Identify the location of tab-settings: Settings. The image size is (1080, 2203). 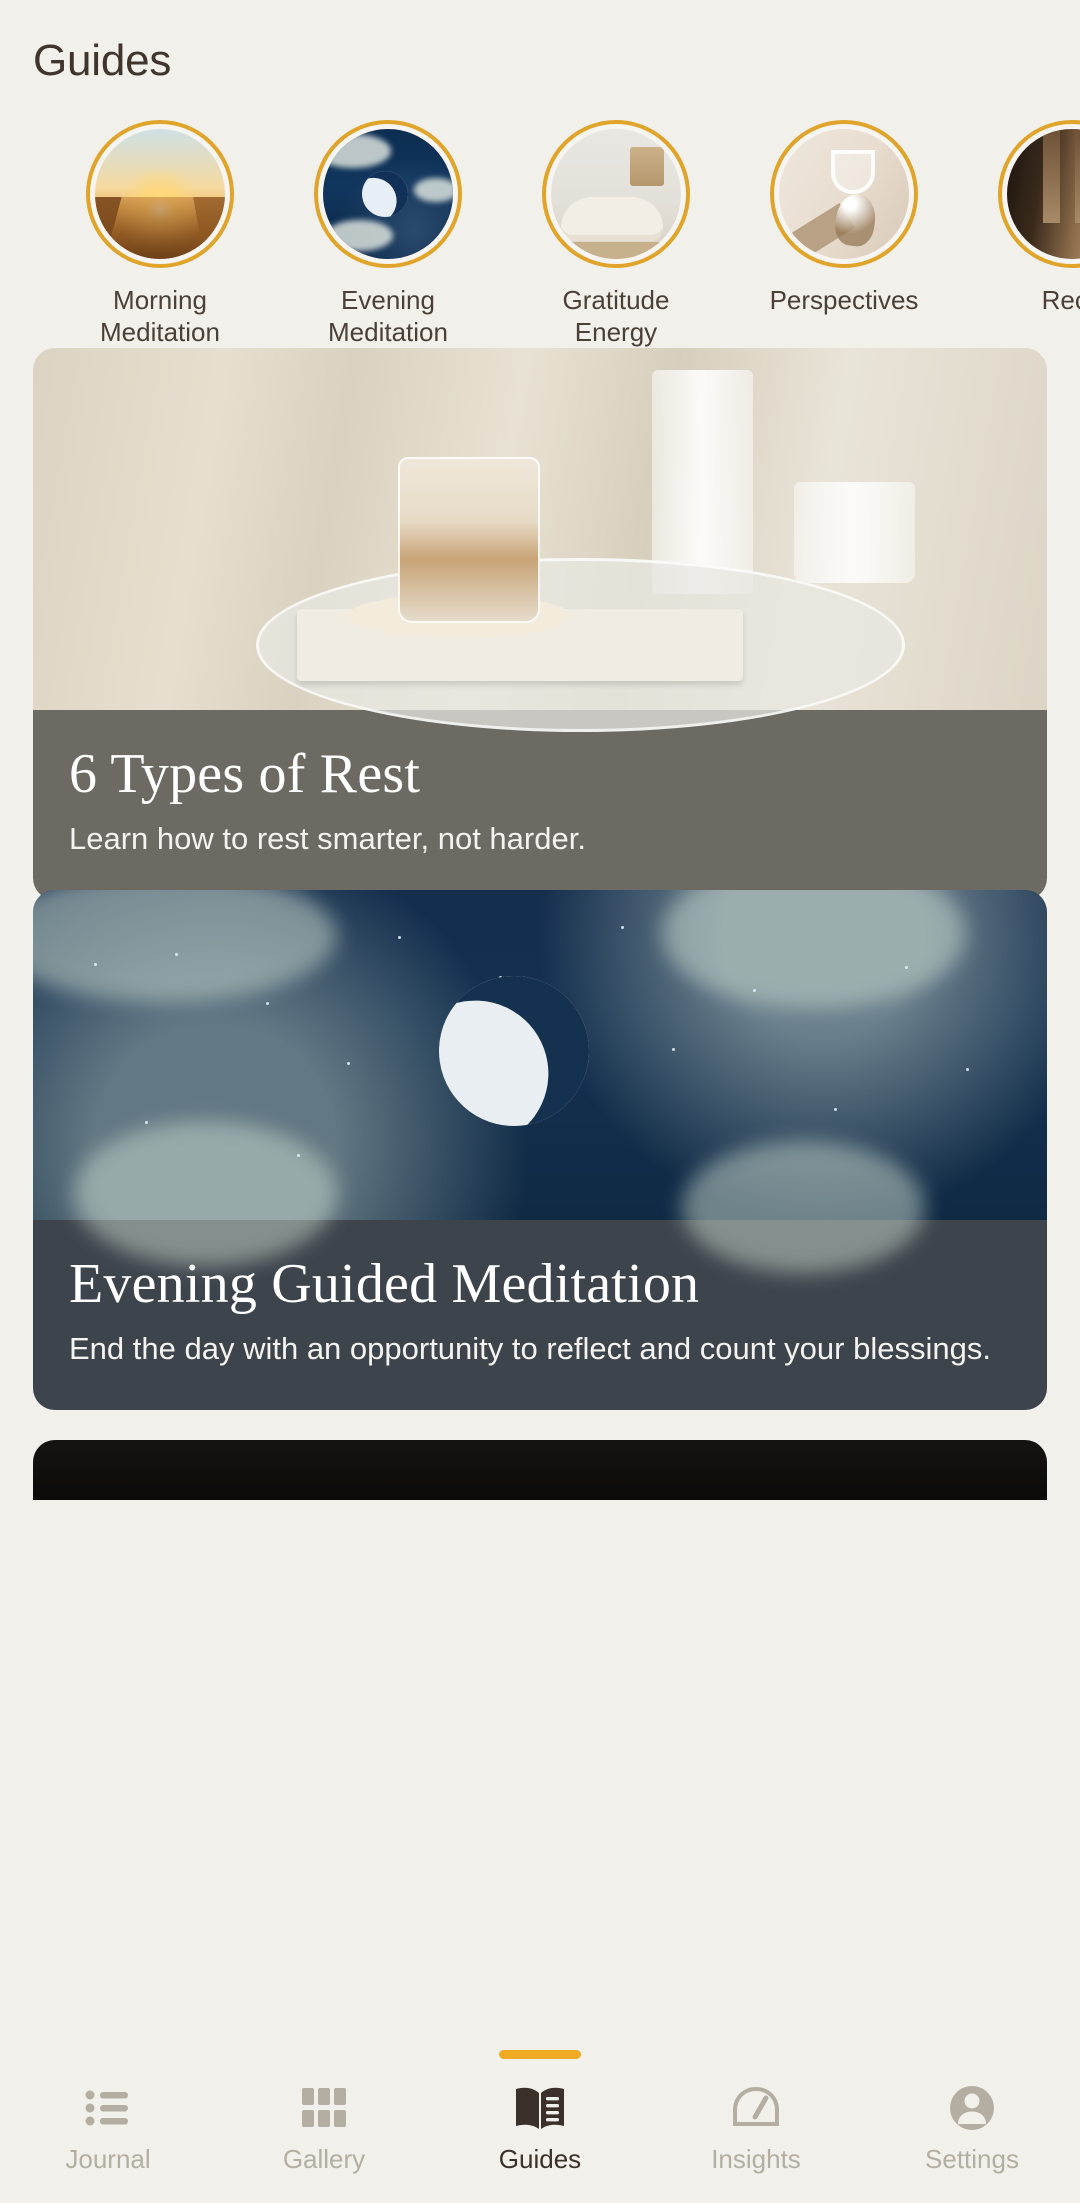
(972, 2131).